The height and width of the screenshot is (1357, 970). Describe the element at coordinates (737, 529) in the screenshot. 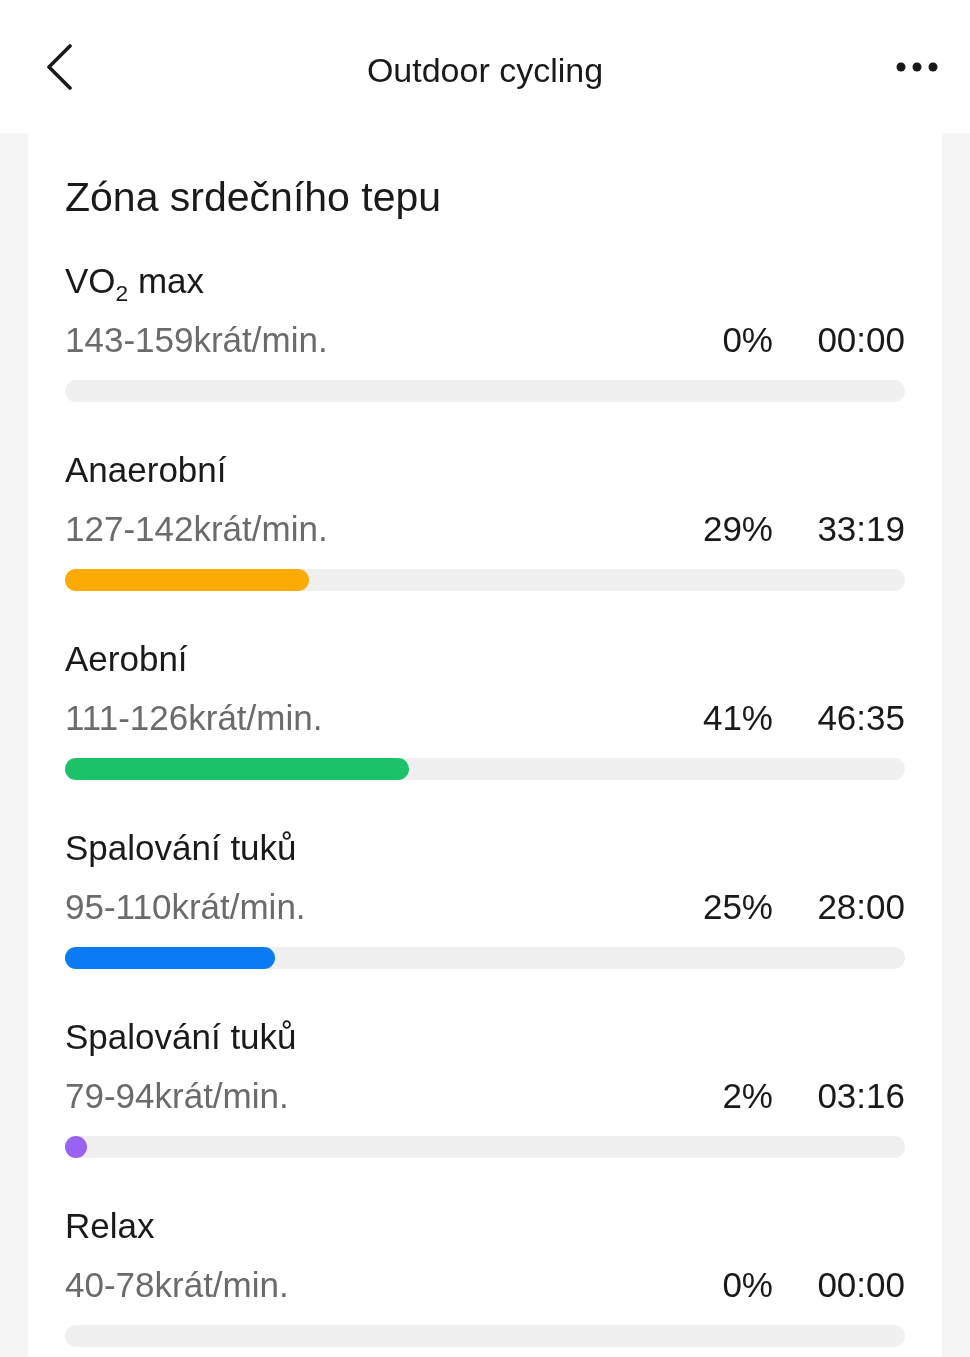

I see `zone-percent: 29%` at that location.